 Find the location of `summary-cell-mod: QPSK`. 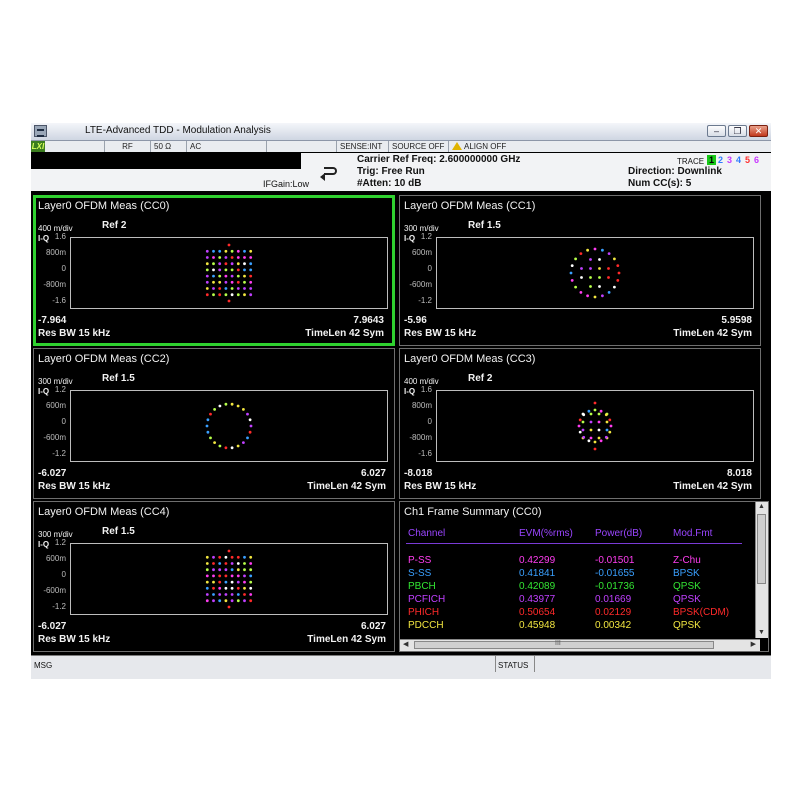

summary-cell-mod: QPSK is located at coordinates (687, 586).